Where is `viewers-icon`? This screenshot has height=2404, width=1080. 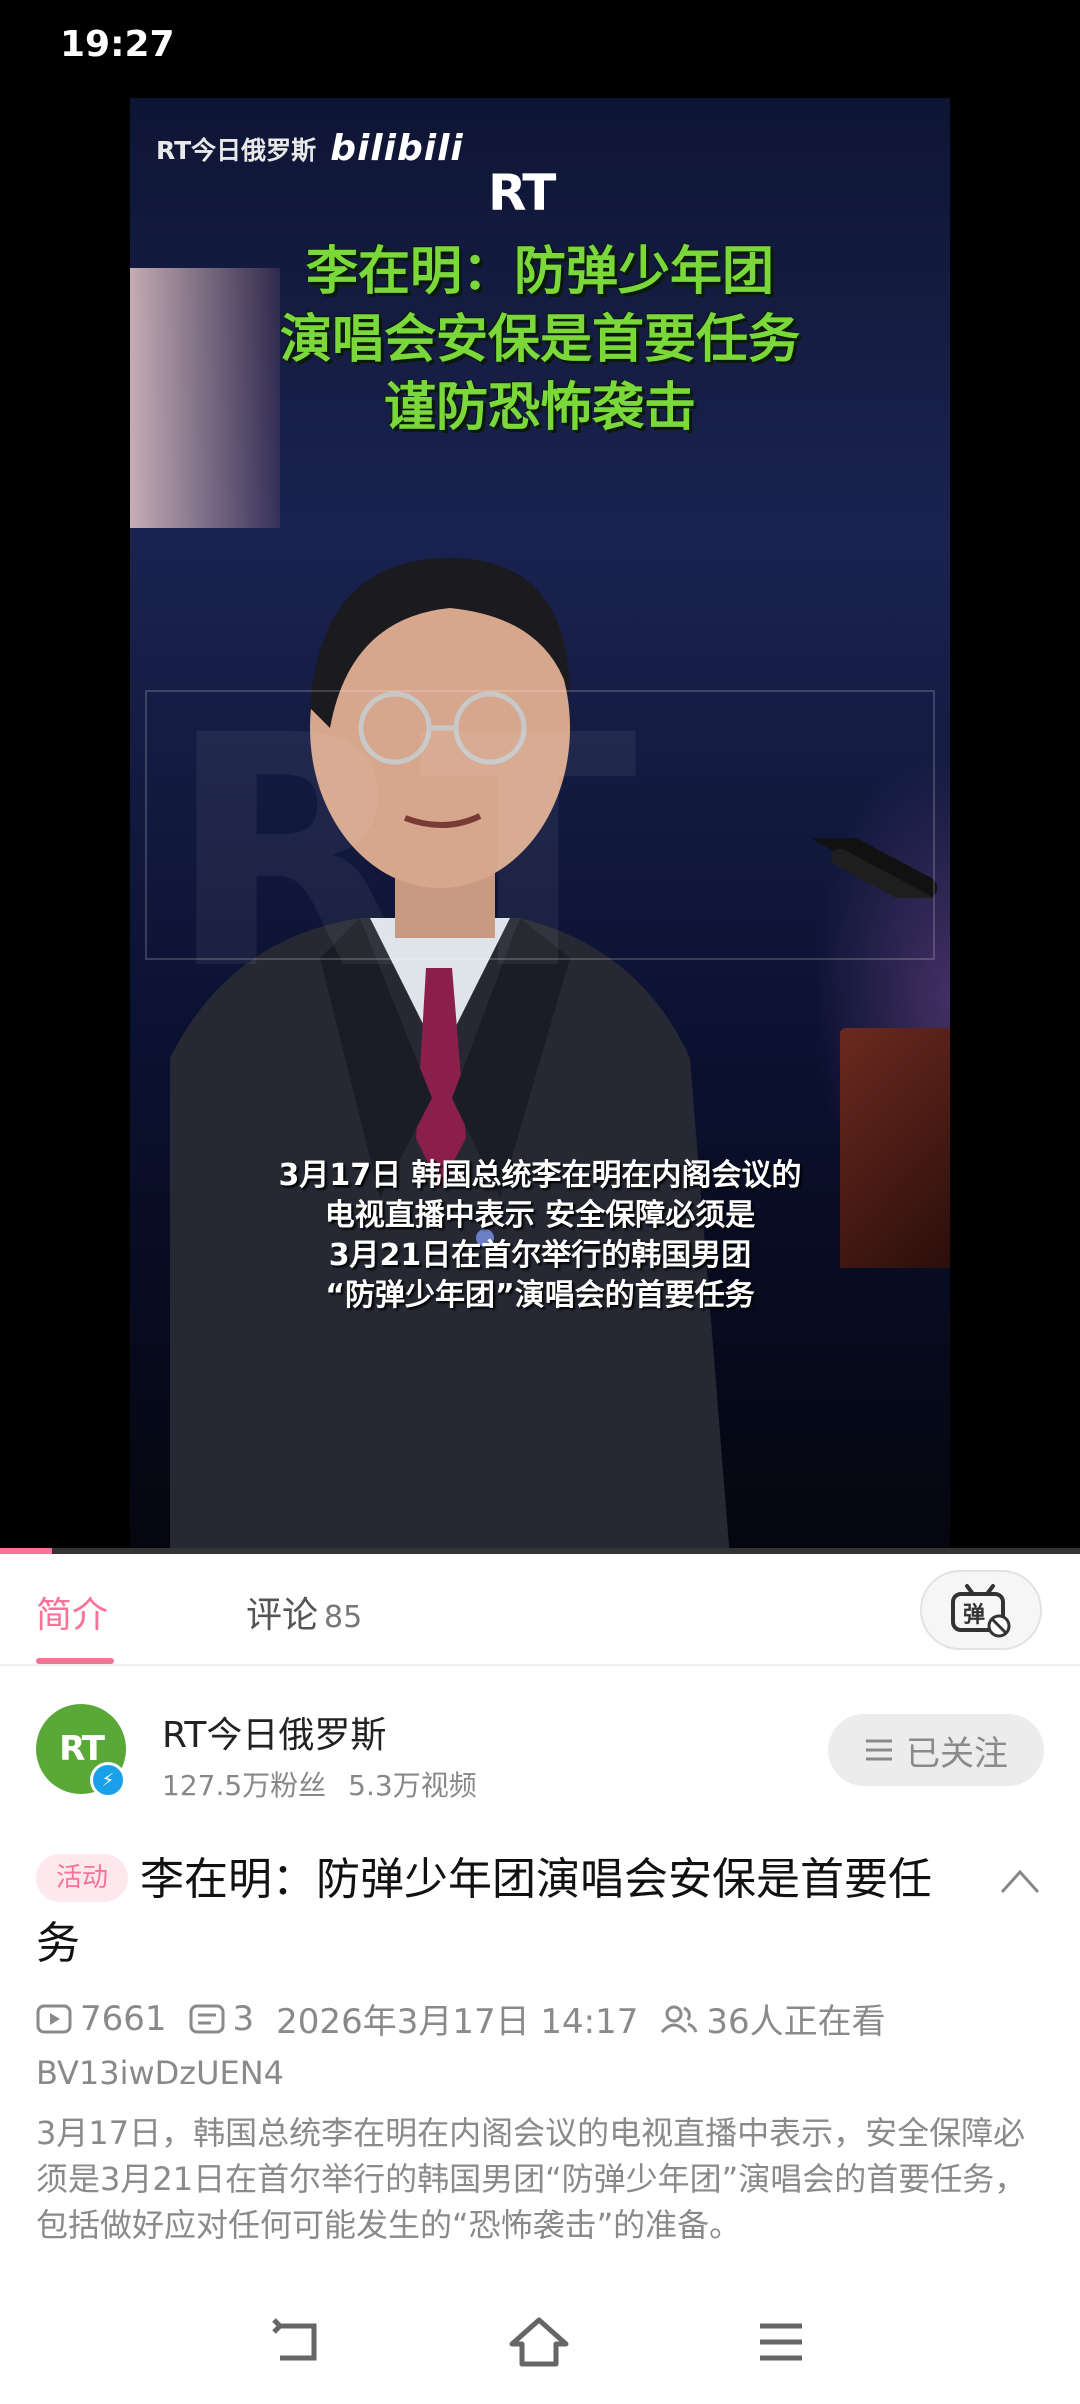 viewers-icon is located at coordinates (679, 2019).